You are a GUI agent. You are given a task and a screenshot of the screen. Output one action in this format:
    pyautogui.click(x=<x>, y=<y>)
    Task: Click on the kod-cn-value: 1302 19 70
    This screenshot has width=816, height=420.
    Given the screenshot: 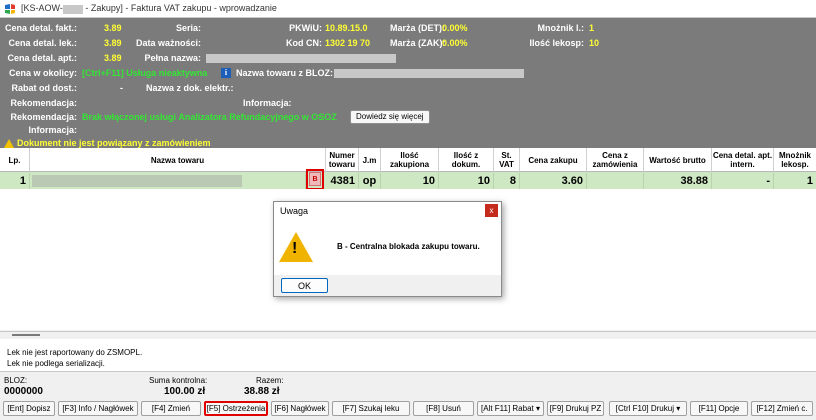 What is the action you would take?
    pyautogui.click(x=348, y=43)
    